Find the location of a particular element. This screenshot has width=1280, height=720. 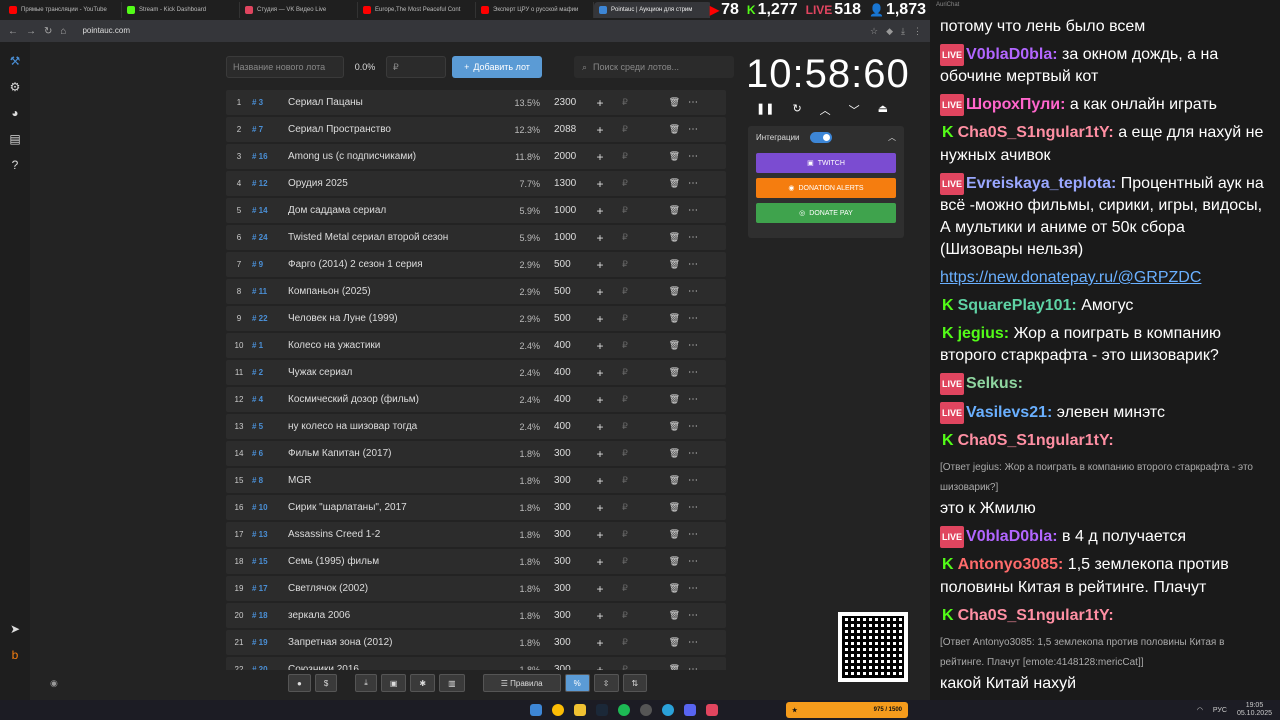

history-icon: ▤ is located at coordinates (15, 139).